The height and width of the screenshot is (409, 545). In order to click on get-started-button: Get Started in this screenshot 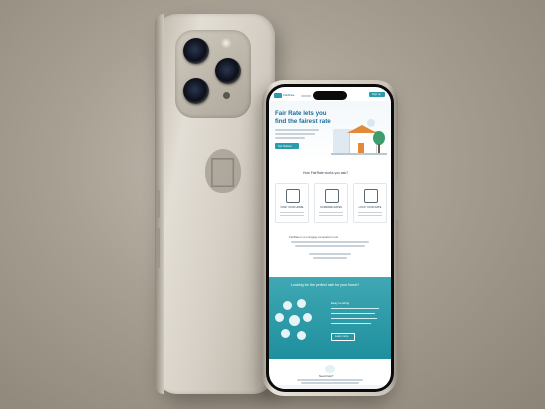, I will do `click(287, 146)`.